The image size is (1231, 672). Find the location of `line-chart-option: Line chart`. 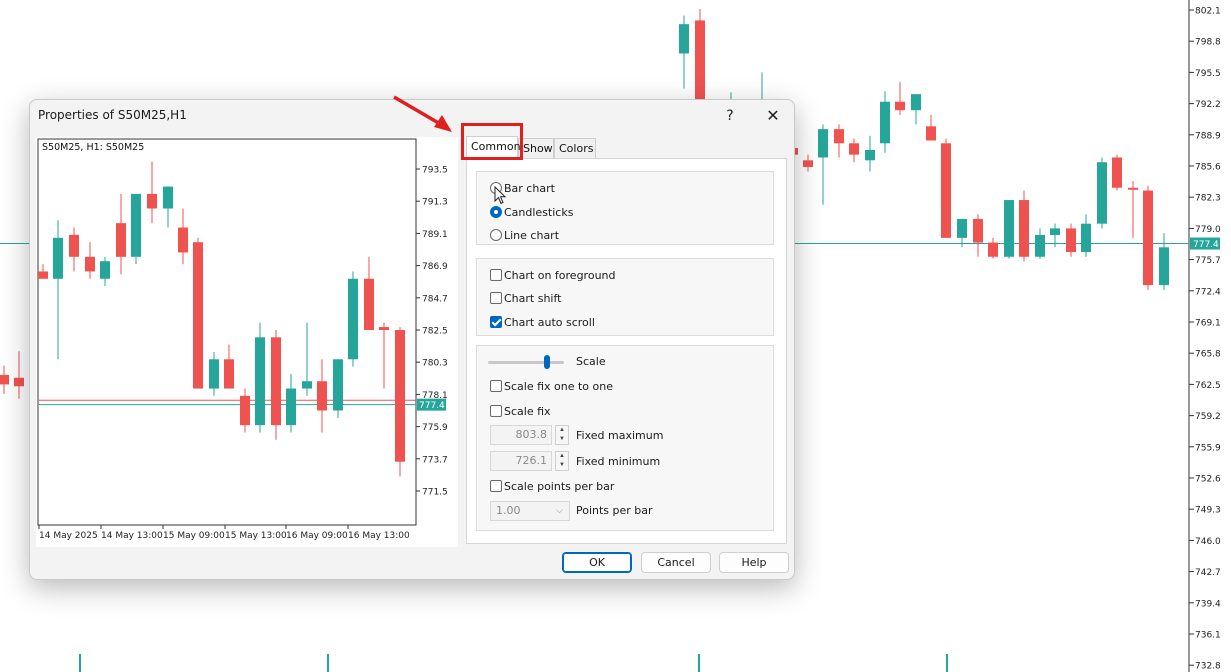

line-chart-option: Line chart is located at coordinates (524, 236).